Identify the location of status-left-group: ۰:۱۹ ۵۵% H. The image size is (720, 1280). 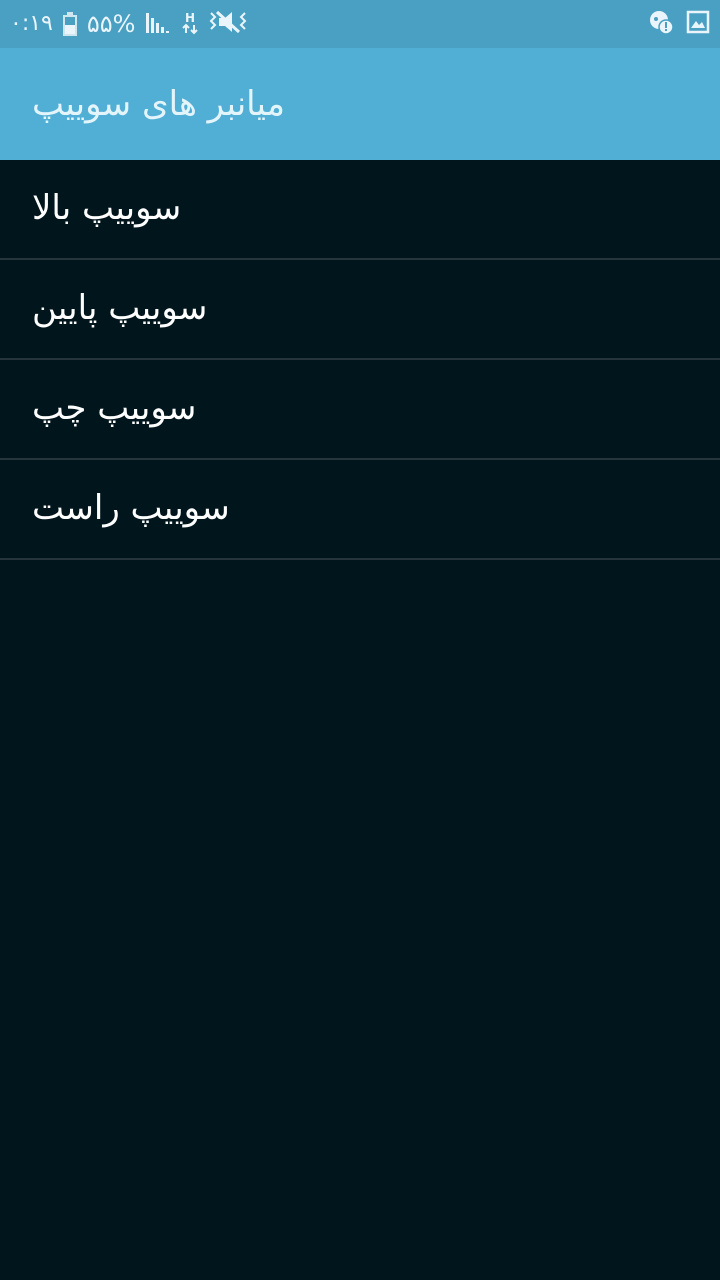
(128, 24).